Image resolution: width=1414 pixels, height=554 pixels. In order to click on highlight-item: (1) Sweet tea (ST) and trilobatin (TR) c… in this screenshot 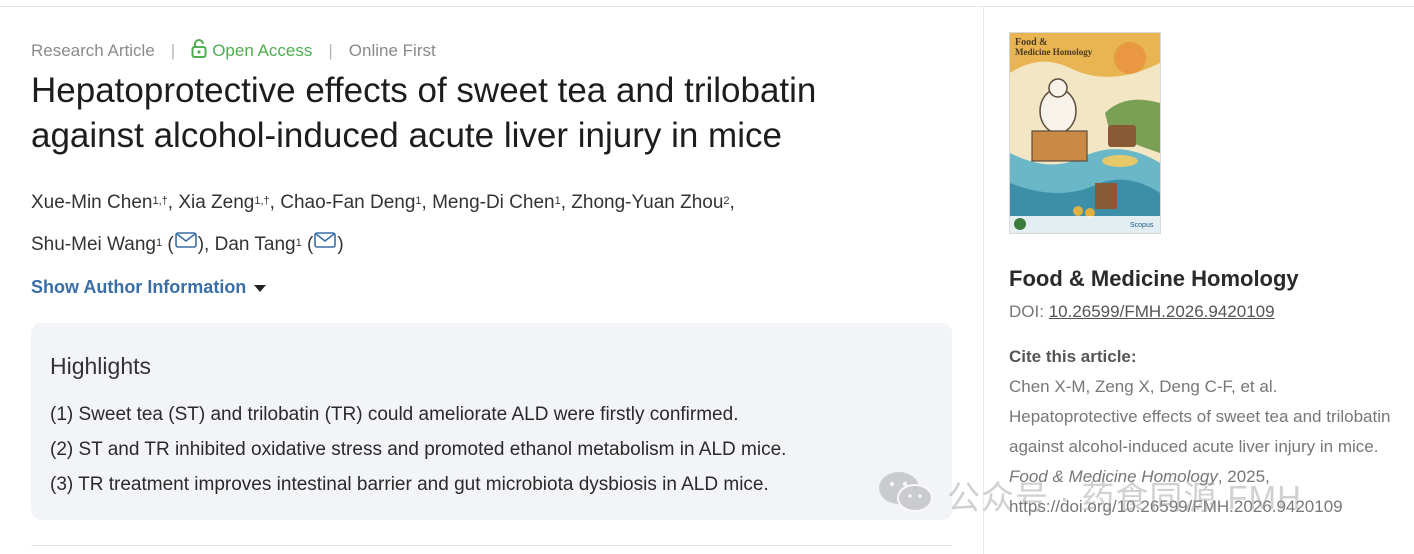, I will do `click(394, 414)`.